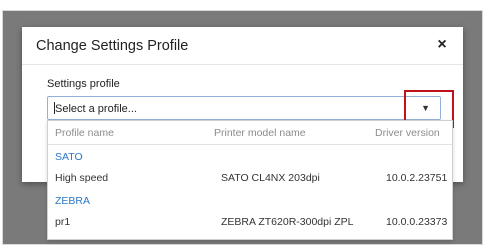 Image resolution: width=485 pixels, height=247 pixels. I want to click on printer-model: SATO CL4NX 203dpi, so click(270, 178).